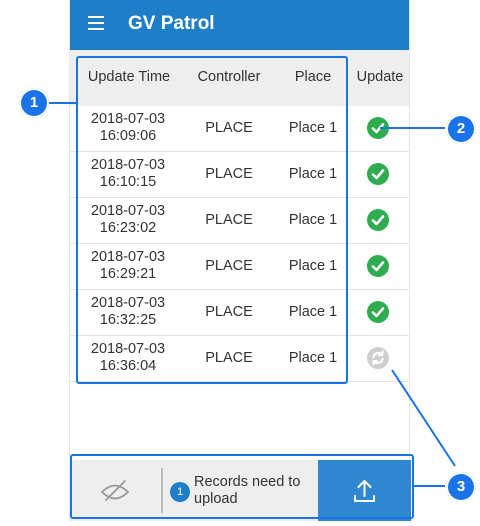  What do you see at coordinates (461, 129) in the screenshot?
I see `callout-2: 2` at bounding box center [461, 129].